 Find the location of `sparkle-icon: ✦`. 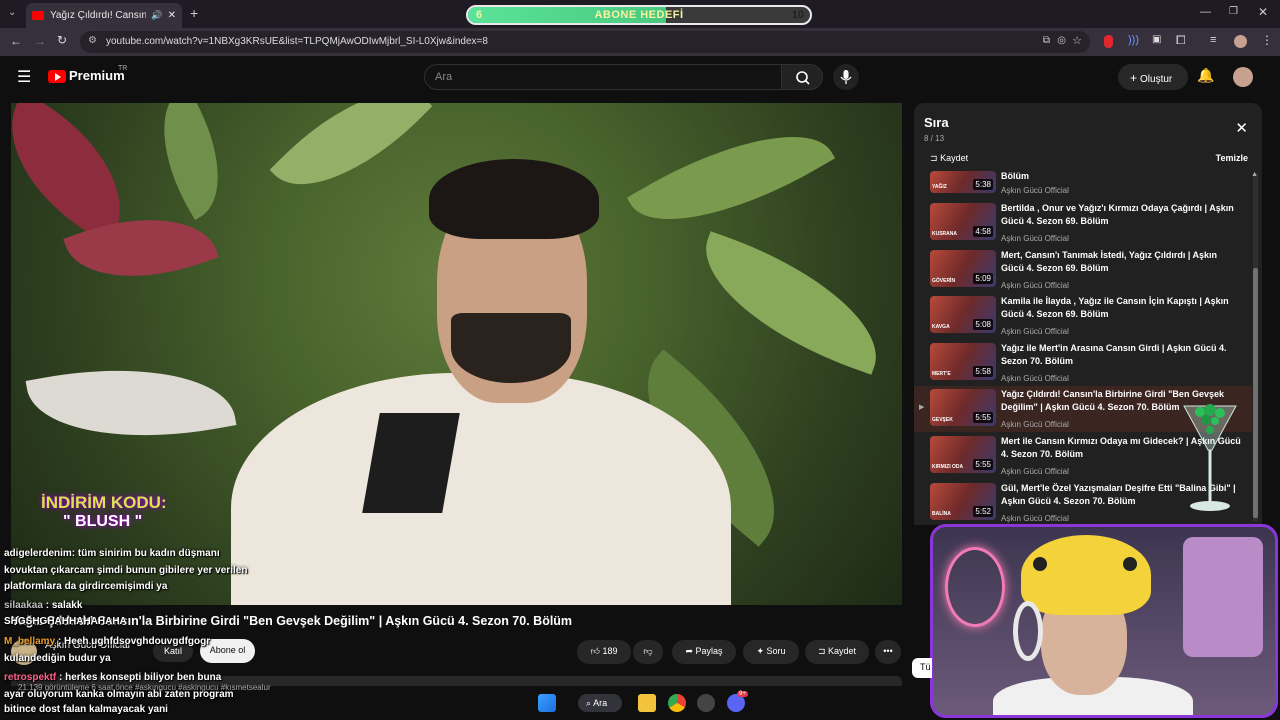

sparkle-icon: ✦ is located at coordinates (760, 651).